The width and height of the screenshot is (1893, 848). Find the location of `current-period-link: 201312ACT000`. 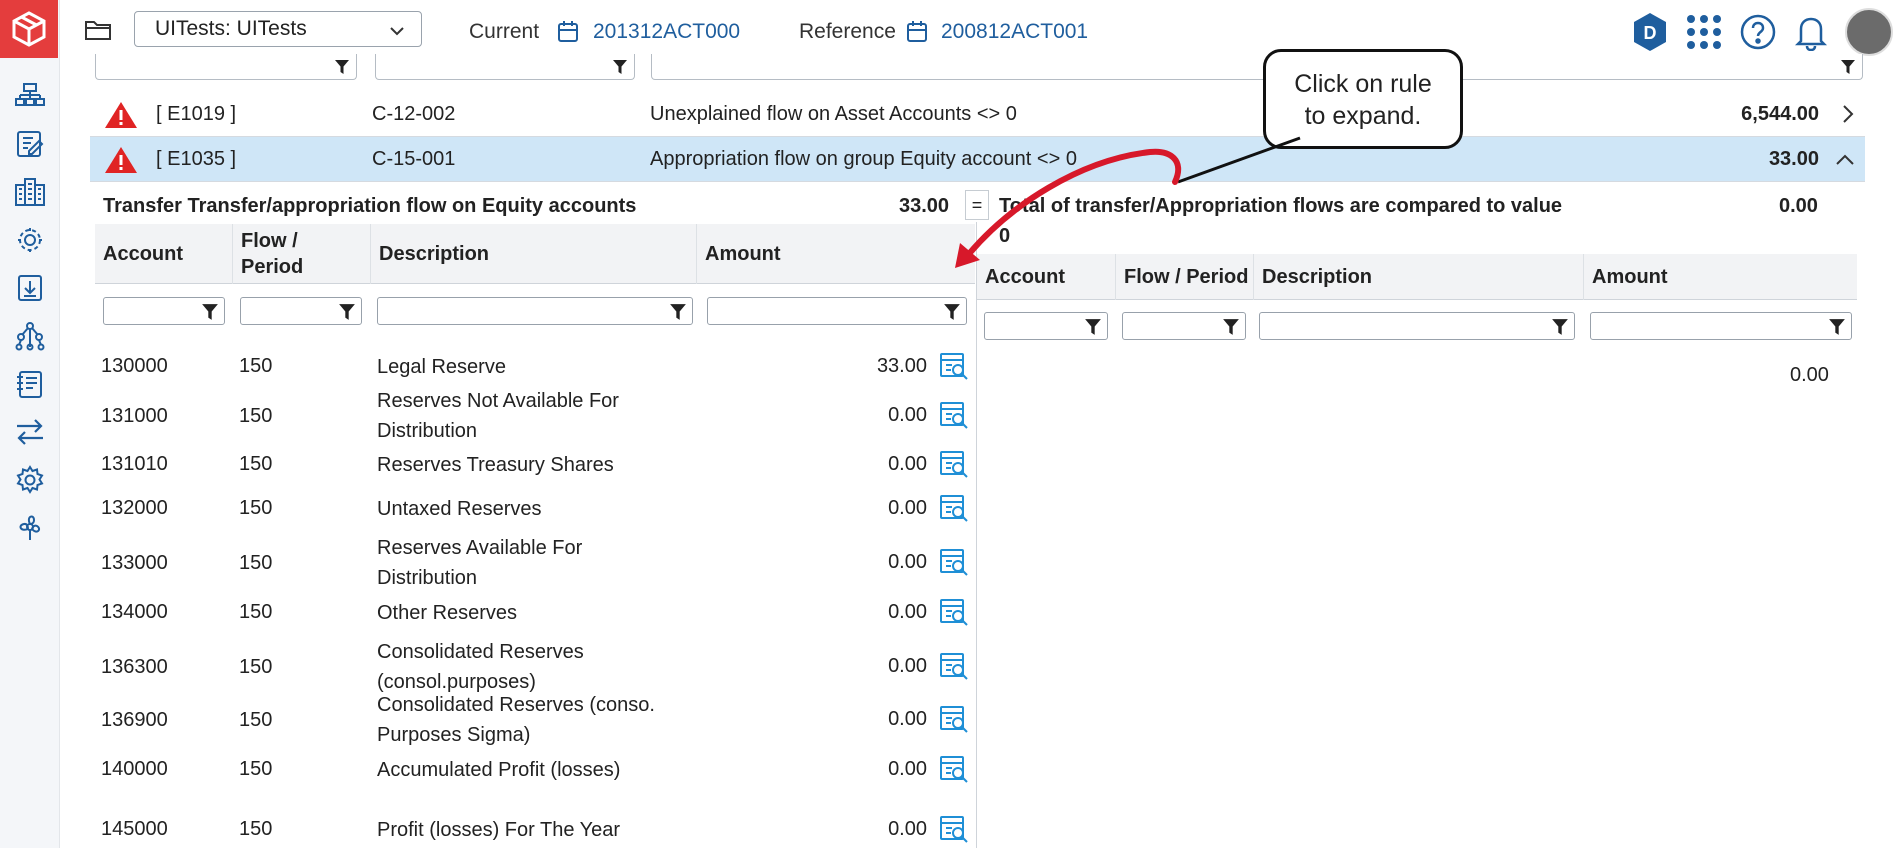

current-period-link: 201312ACT000 is located at coordinates (666, 32).